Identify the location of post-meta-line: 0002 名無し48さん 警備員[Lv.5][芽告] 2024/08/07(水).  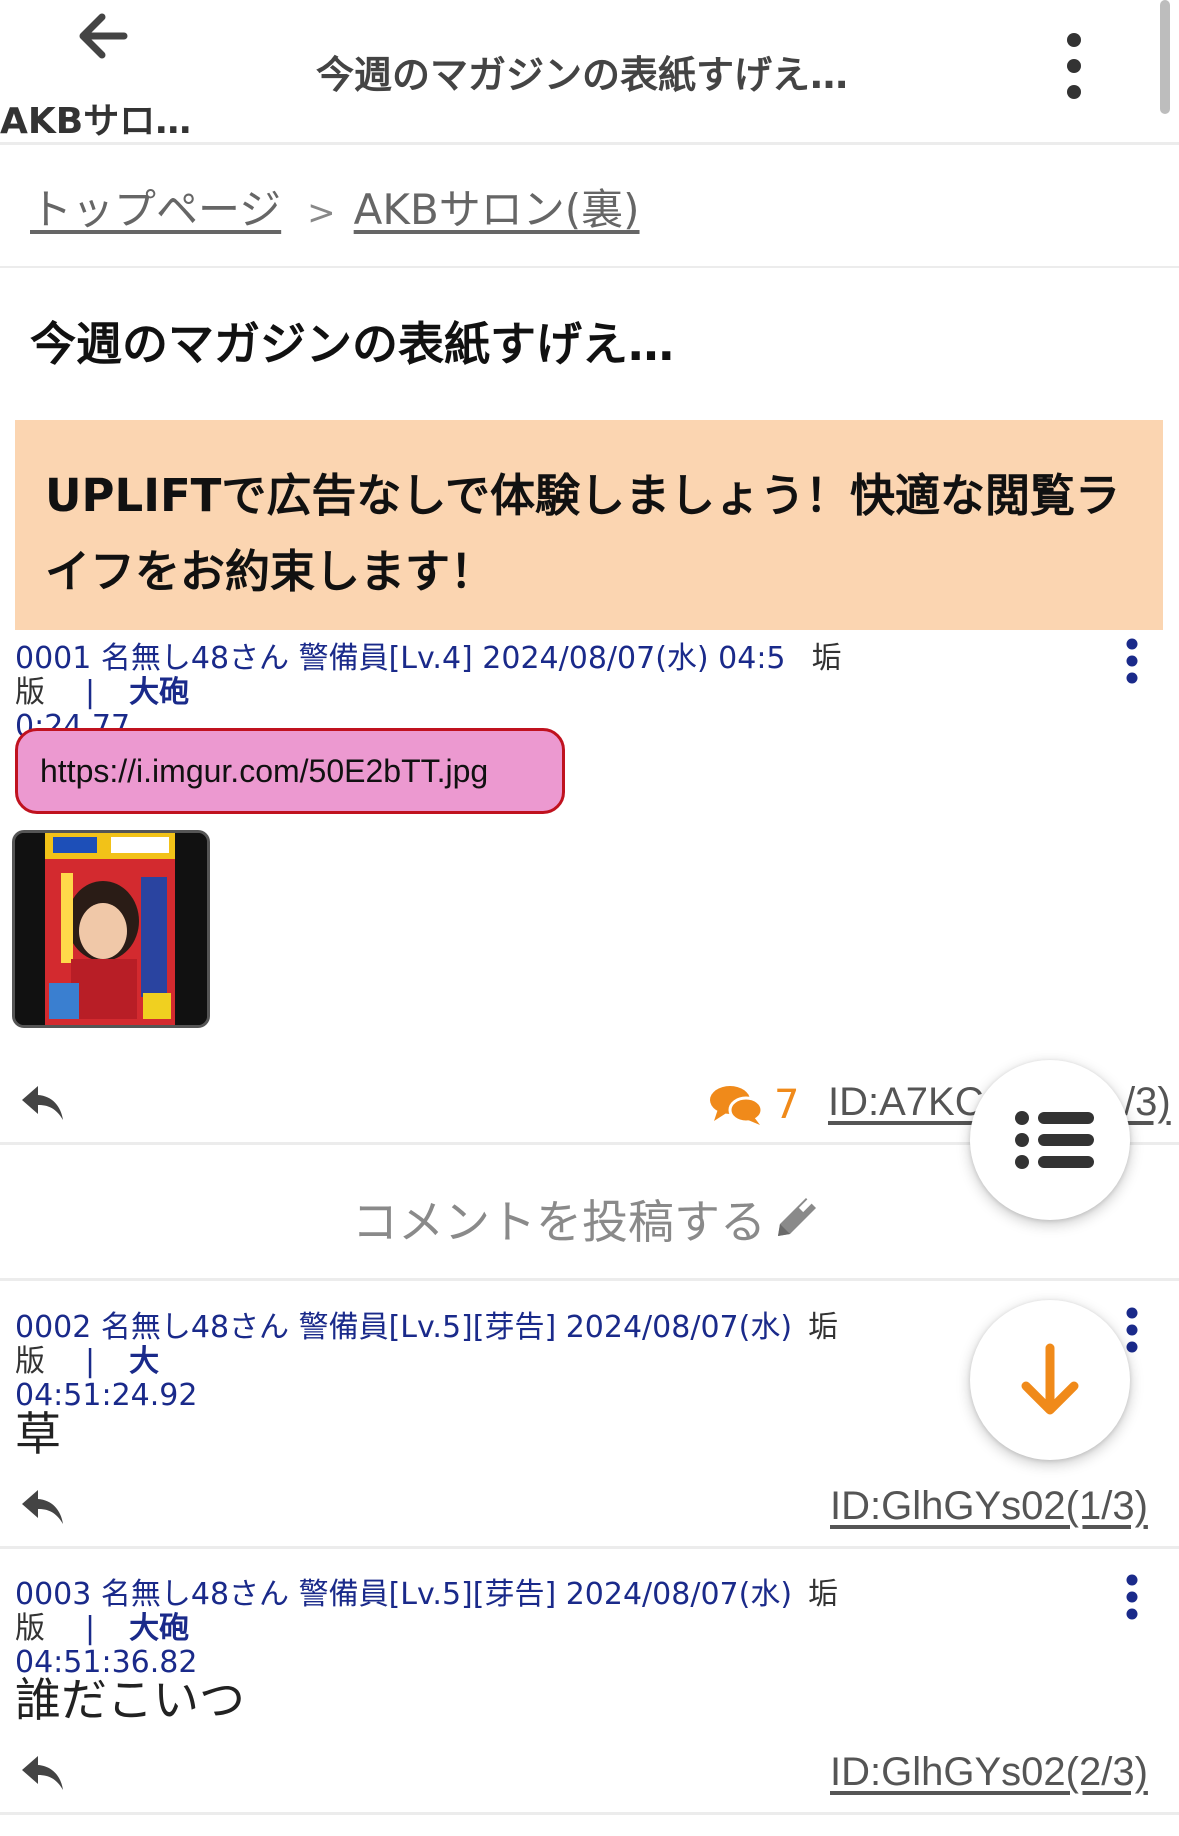
(404, 1327).